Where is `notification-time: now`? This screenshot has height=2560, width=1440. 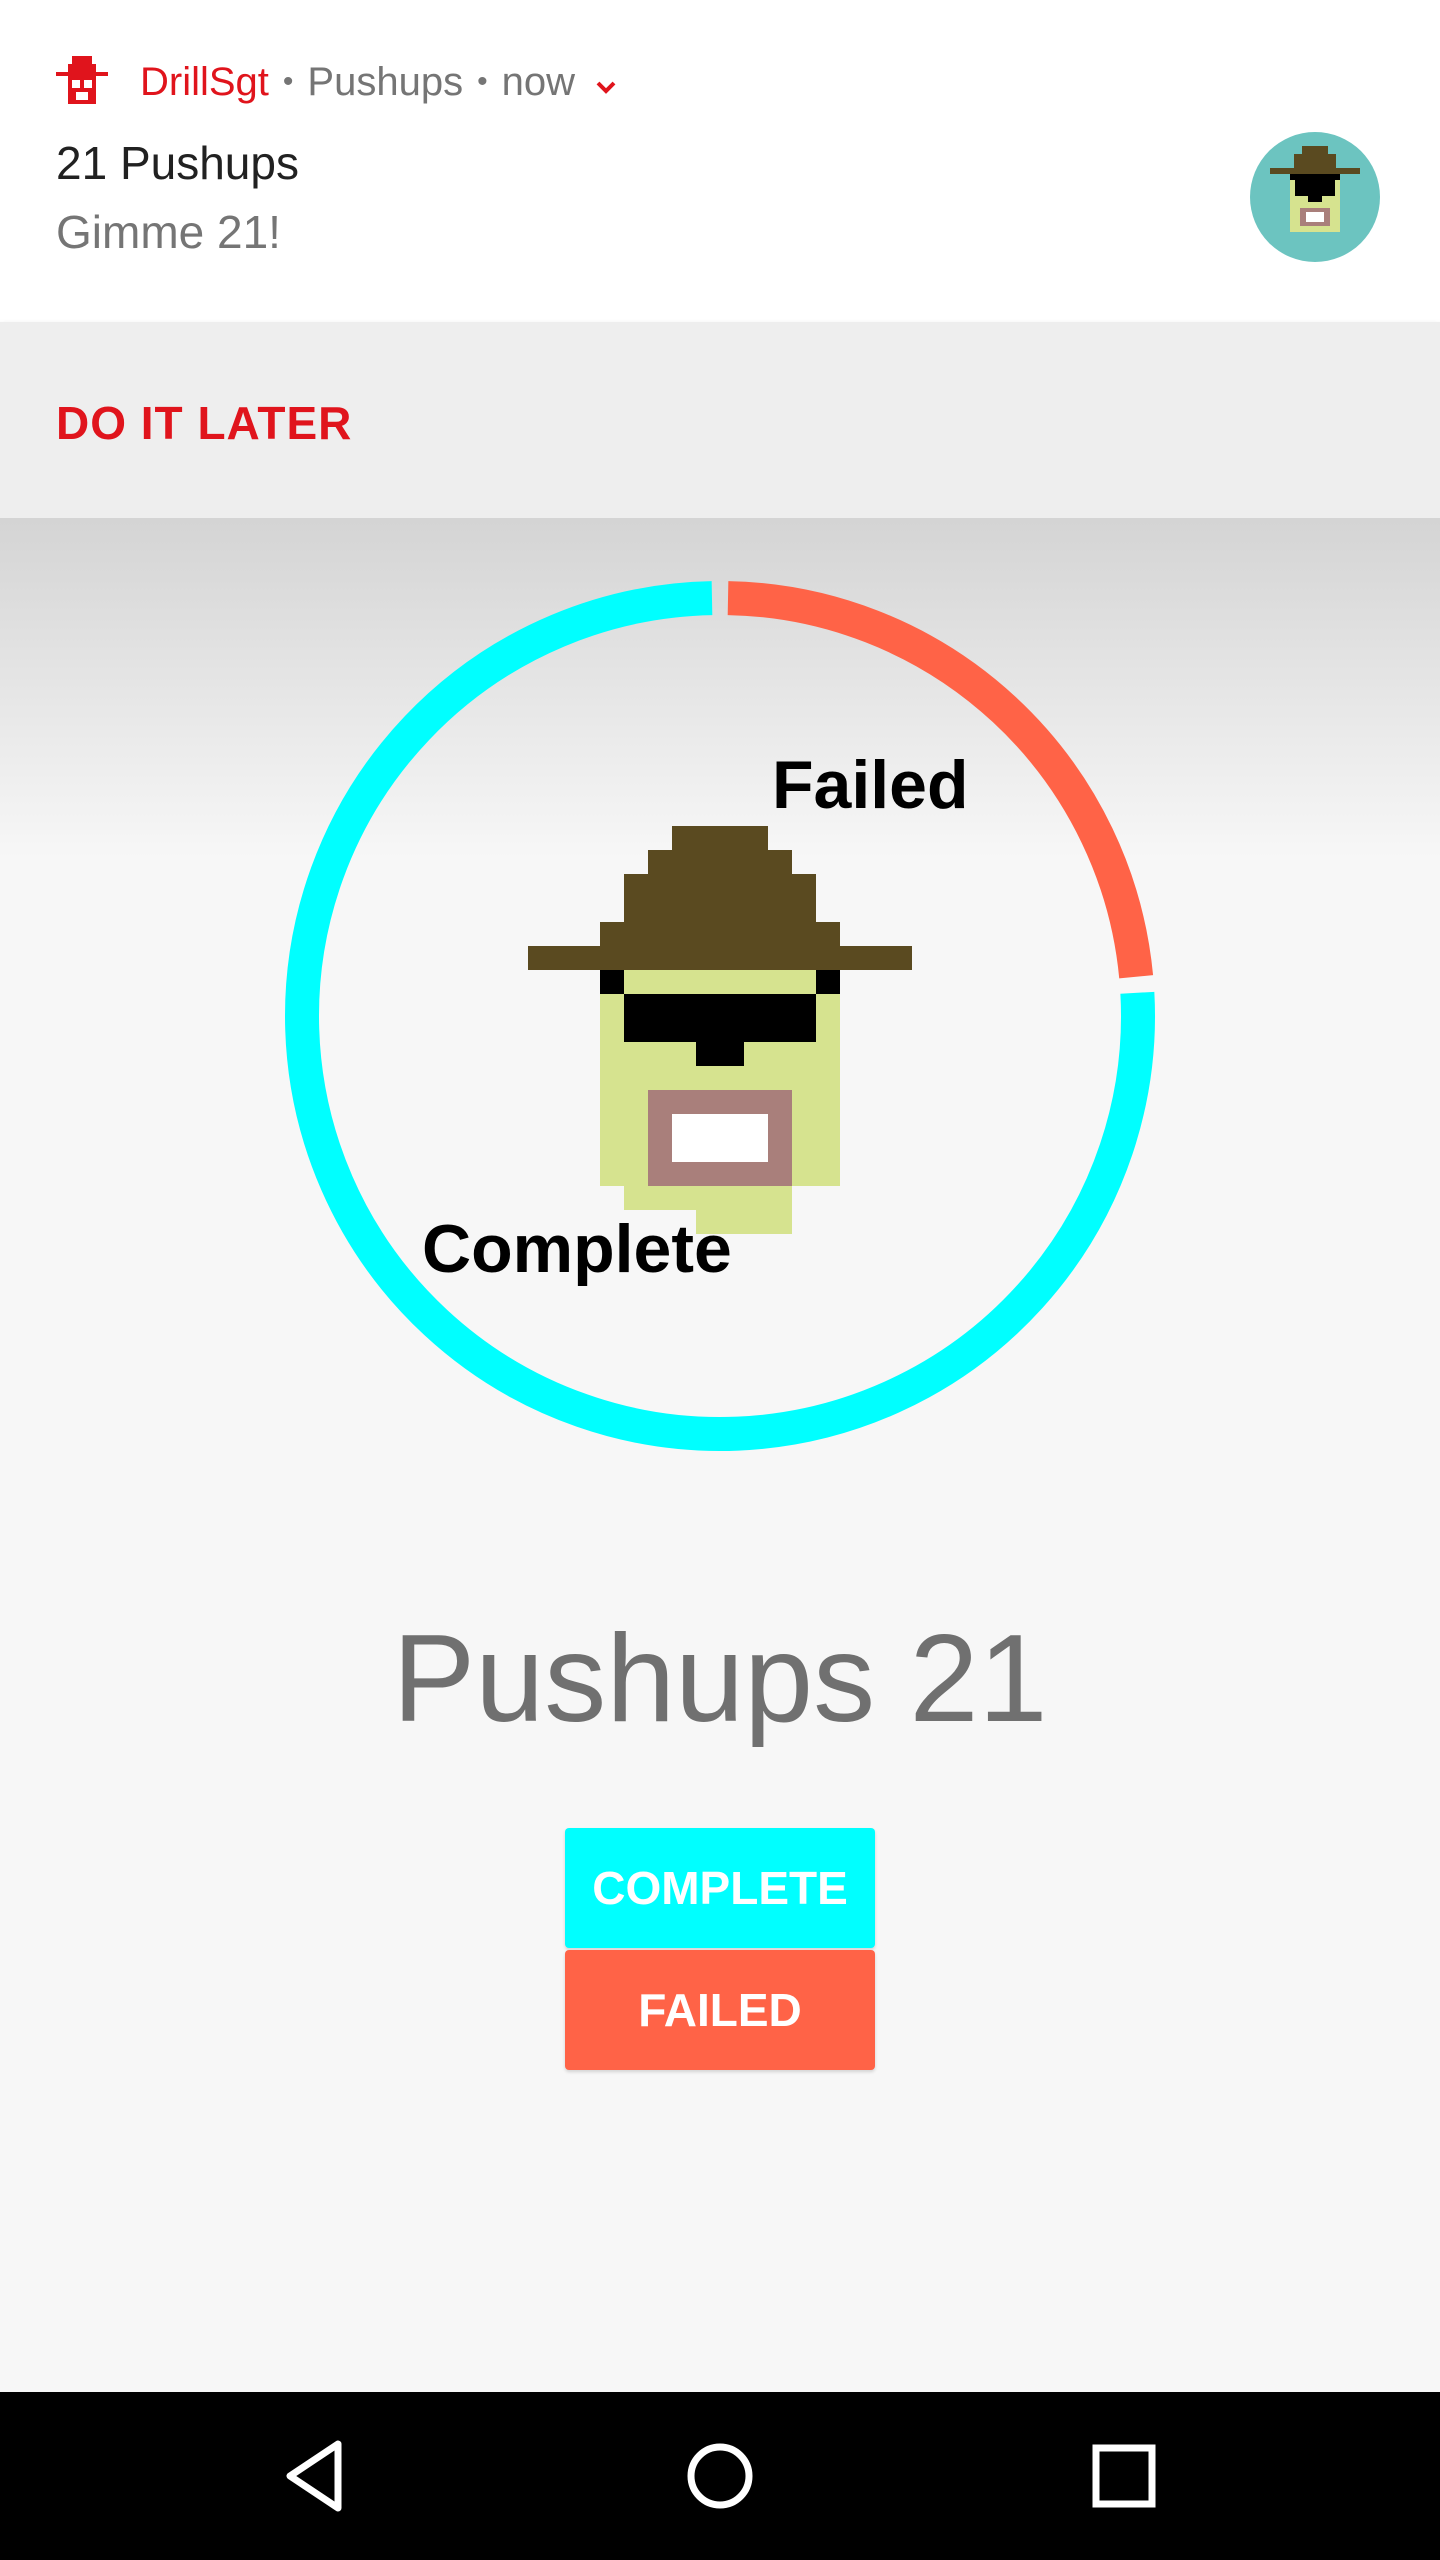 notification-time: now is located at coordinates (538, 81).